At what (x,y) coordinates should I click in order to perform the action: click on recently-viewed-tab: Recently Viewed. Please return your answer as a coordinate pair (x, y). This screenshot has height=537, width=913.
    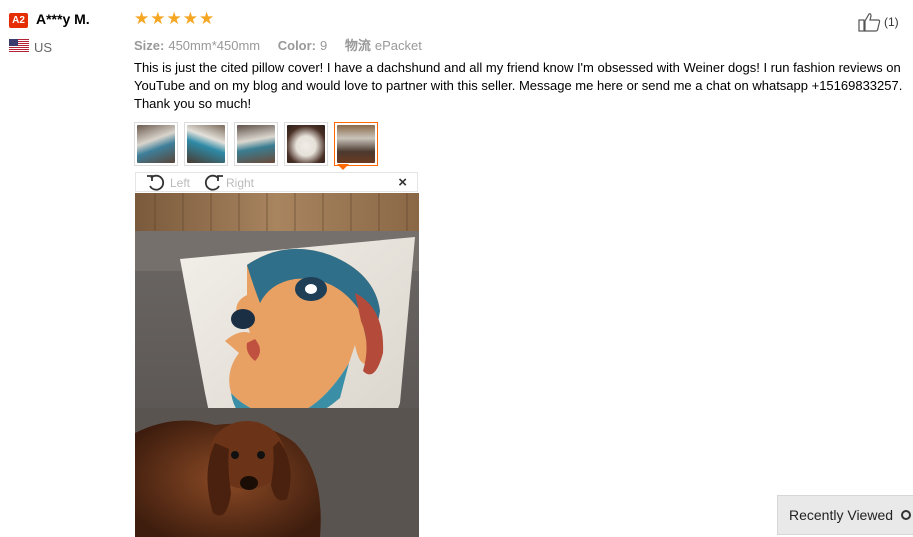
    Looking at the image, I should click on (845, 515).